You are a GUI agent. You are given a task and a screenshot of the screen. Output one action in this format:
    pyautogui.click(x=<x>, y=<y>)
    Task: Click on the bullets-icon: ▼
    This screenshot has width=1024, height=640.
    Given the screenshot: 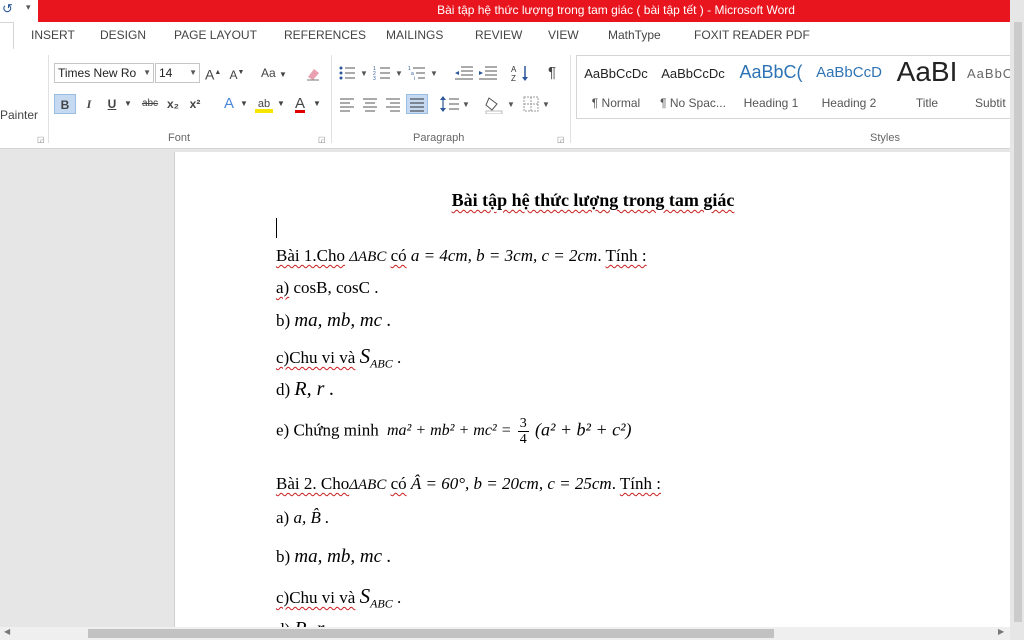 What is the action you would take?
    pyautogui.click(x=353, y=73)
    